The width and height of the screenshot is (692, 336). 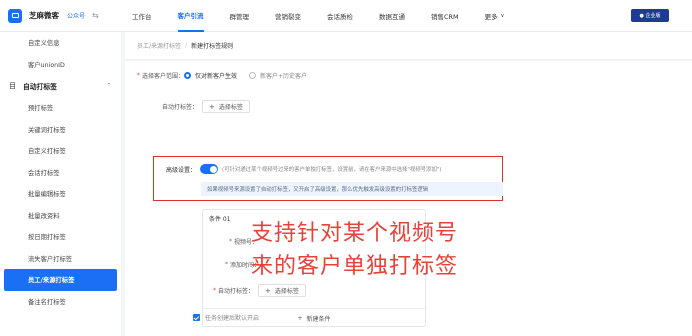 I want to click on account-type-label: 公众号, so click(x=76, y=15).